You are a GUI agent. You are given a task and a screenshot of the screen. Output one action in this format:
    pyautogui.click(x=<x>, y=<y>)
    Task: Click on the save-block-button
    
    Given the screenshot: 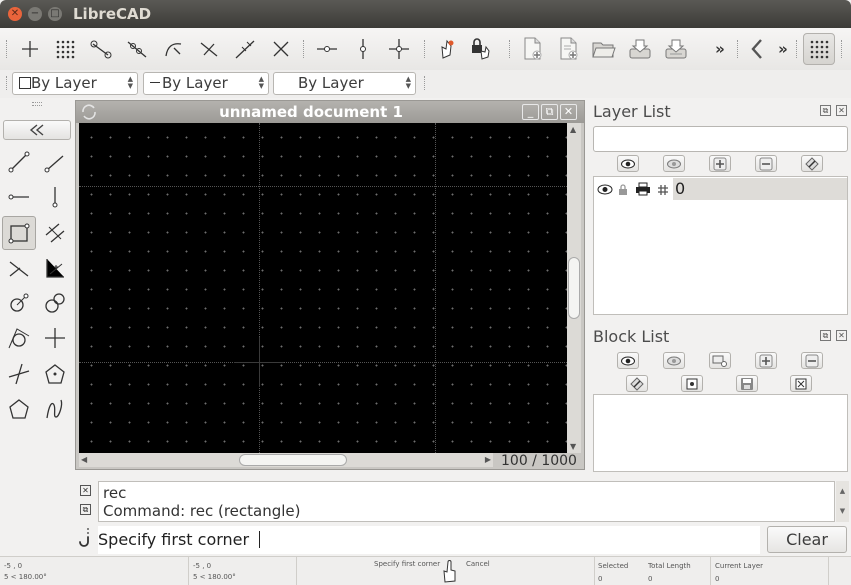 What is the action you would take?
    pyautogui.click(x=747, y=383)
    